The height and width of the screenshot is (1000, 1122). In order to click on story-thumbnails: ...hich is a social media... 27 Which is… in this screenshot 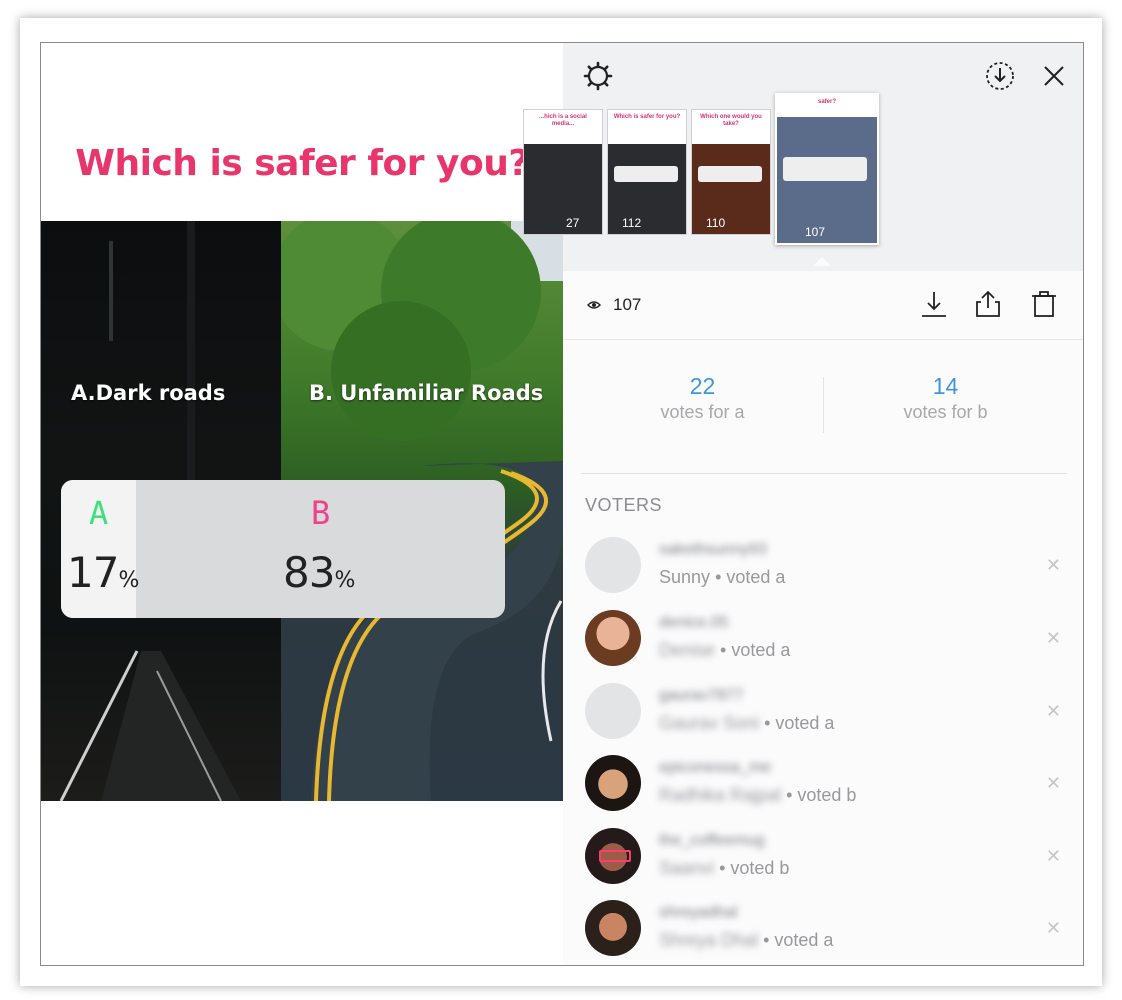, I will do `click(803, 173)`.